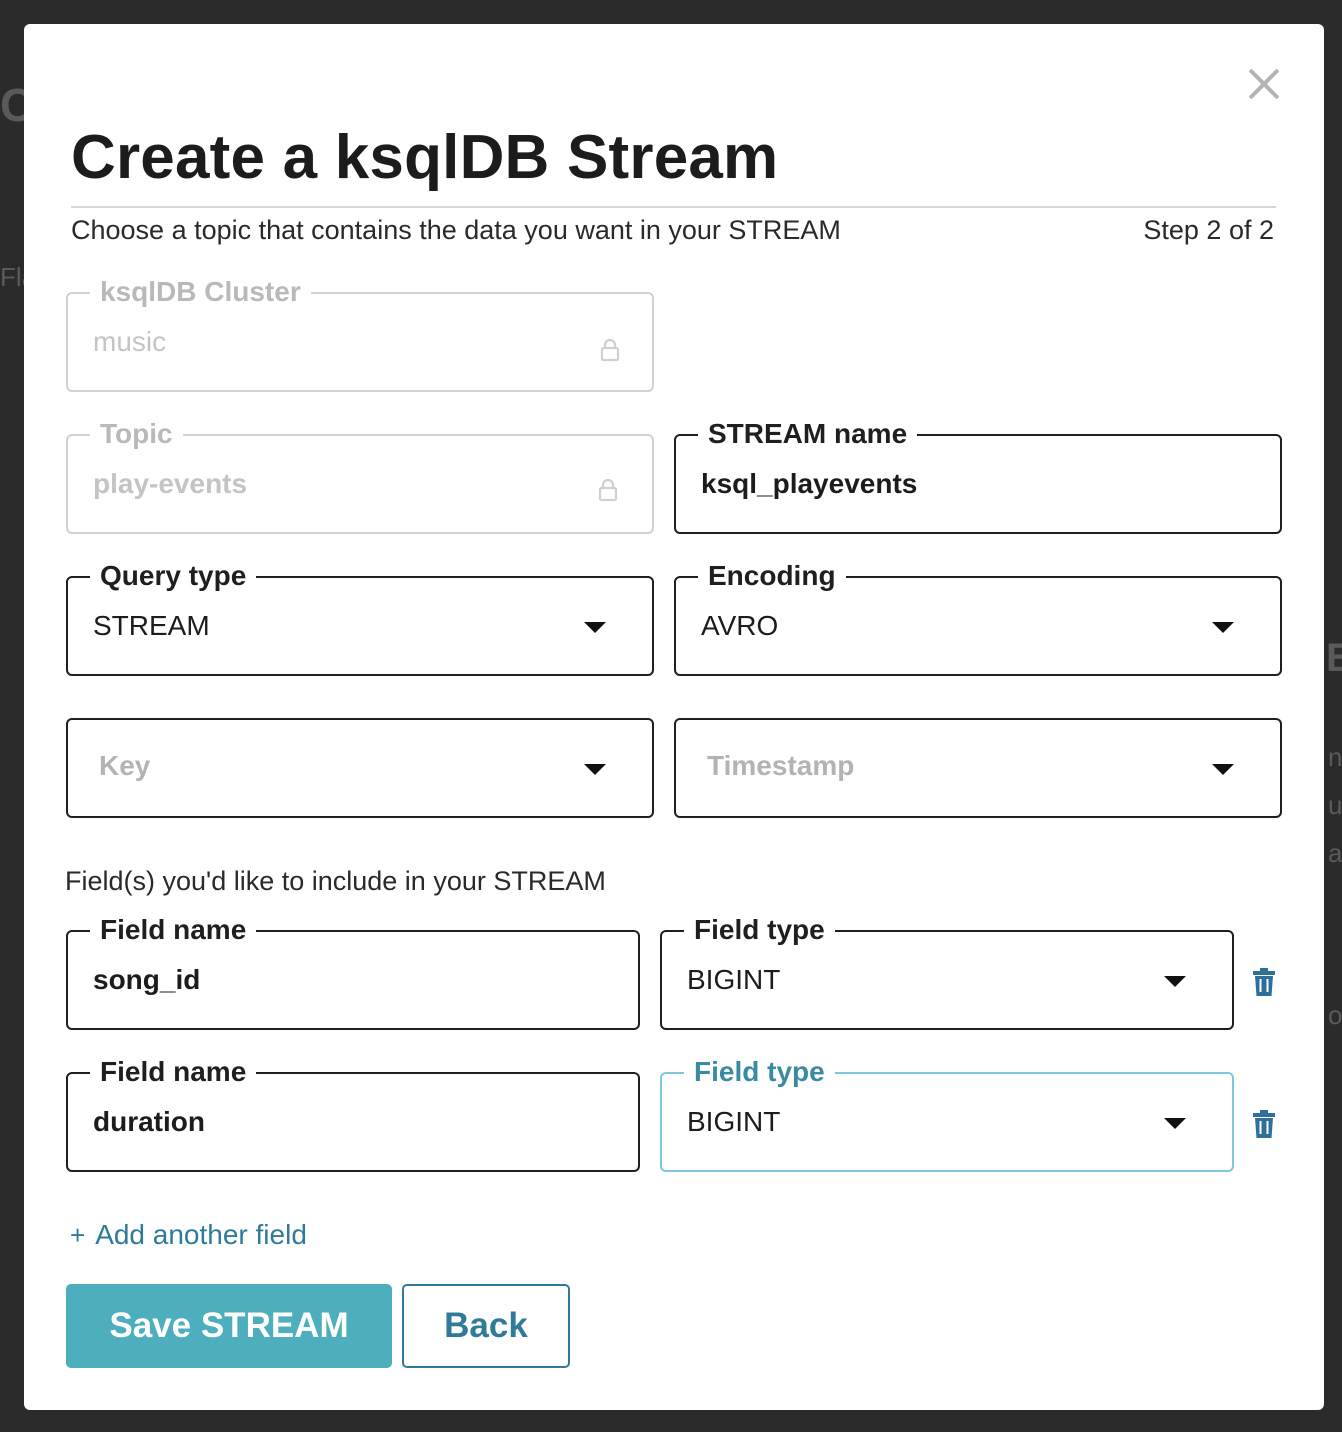  I want to click on field-name-input: Field name song_id, so click(353, 971).